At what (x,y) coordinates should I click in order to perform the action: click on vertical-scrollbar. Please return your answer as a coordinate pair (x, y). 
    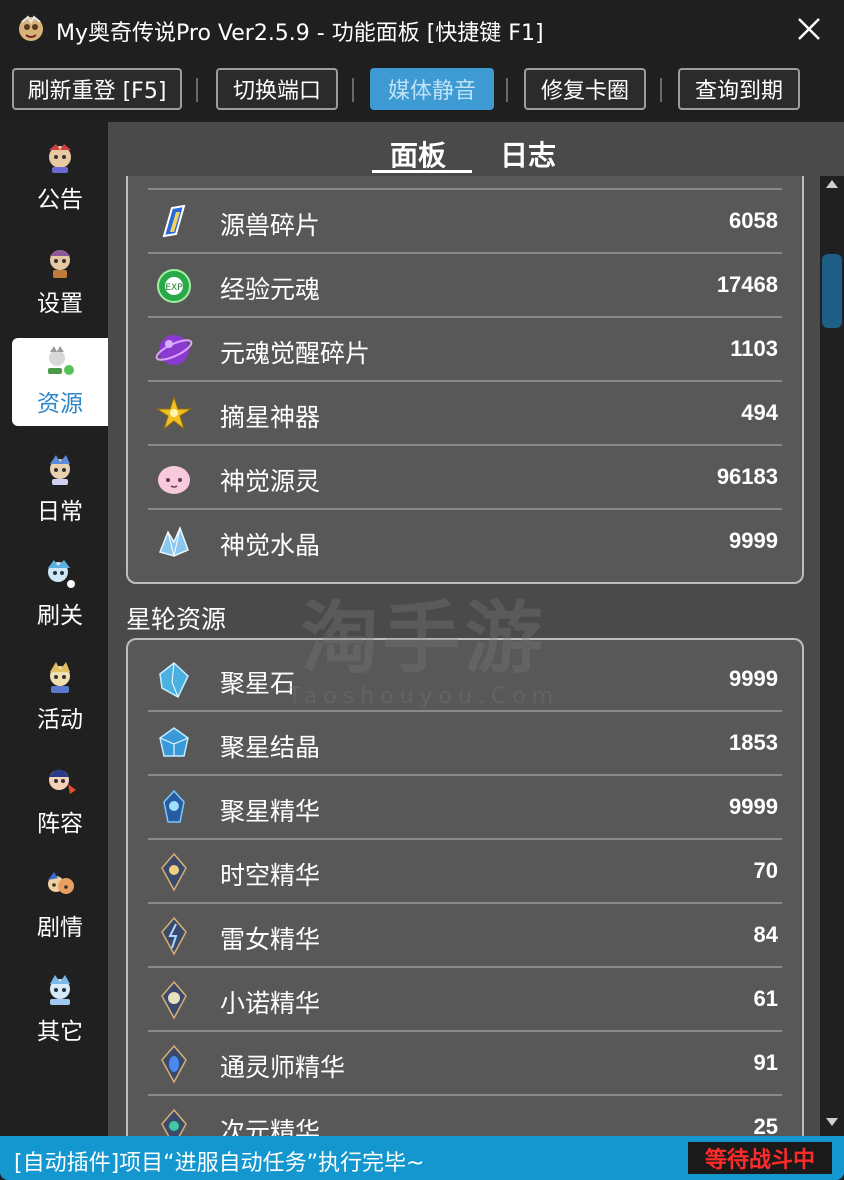
    Looking at the image, I should click on (832, 656).